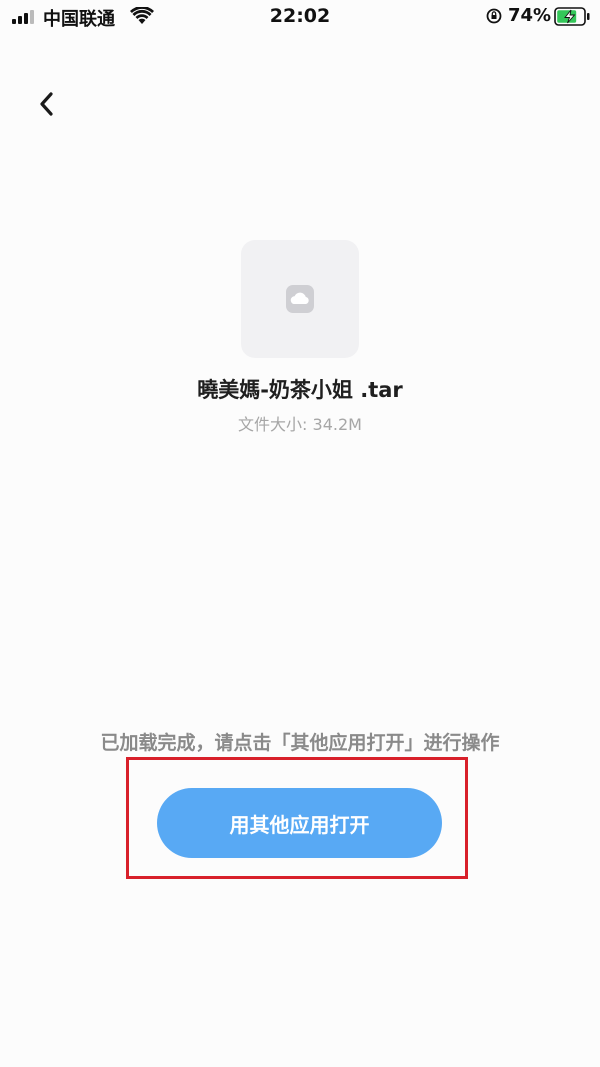 The width and height of the screenshot is (600, 1067). I want to click on chevron-left-icon, so click(46, 104).